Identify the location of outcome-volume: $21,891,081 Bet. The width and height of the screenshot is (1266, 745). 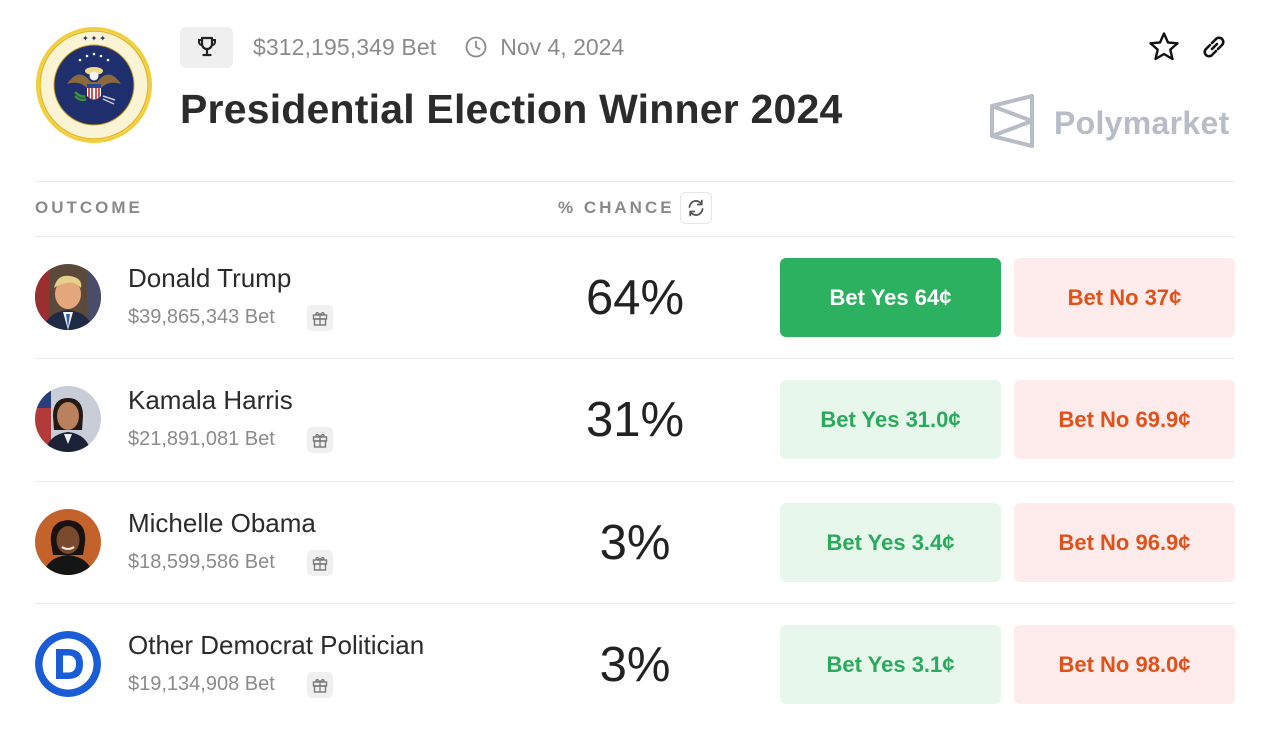
(201, 439).